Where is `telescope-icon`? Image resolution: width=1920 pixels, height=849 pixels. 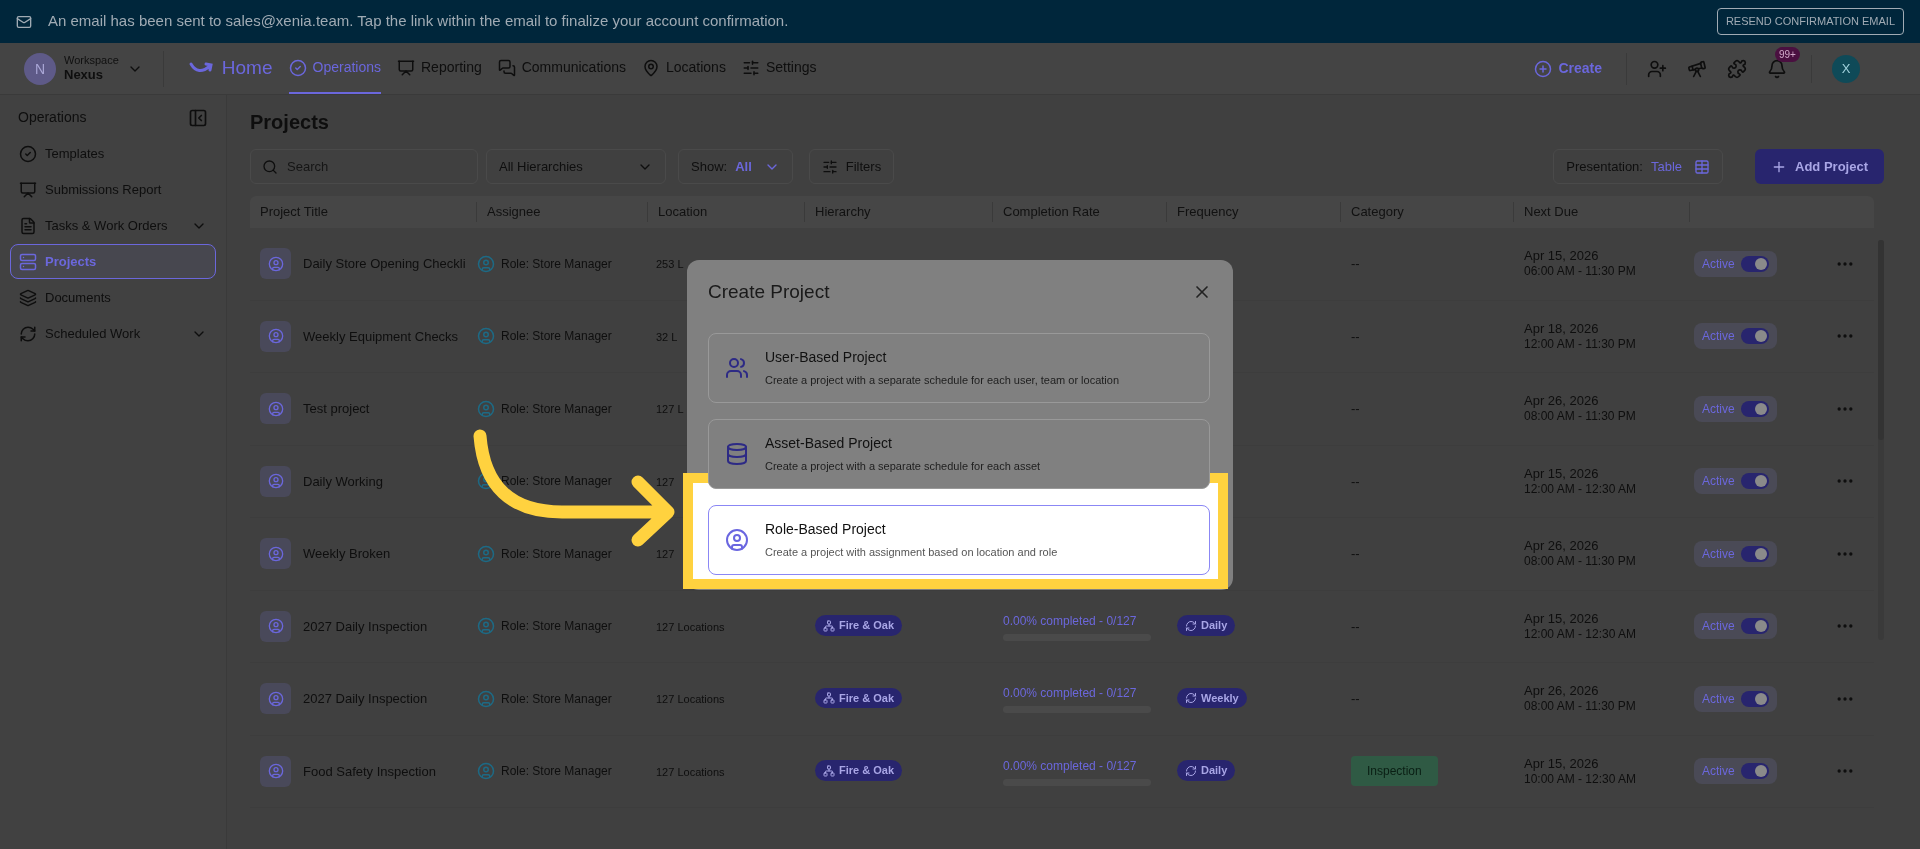 telescope-icon is located at coordinates (1697, 68).